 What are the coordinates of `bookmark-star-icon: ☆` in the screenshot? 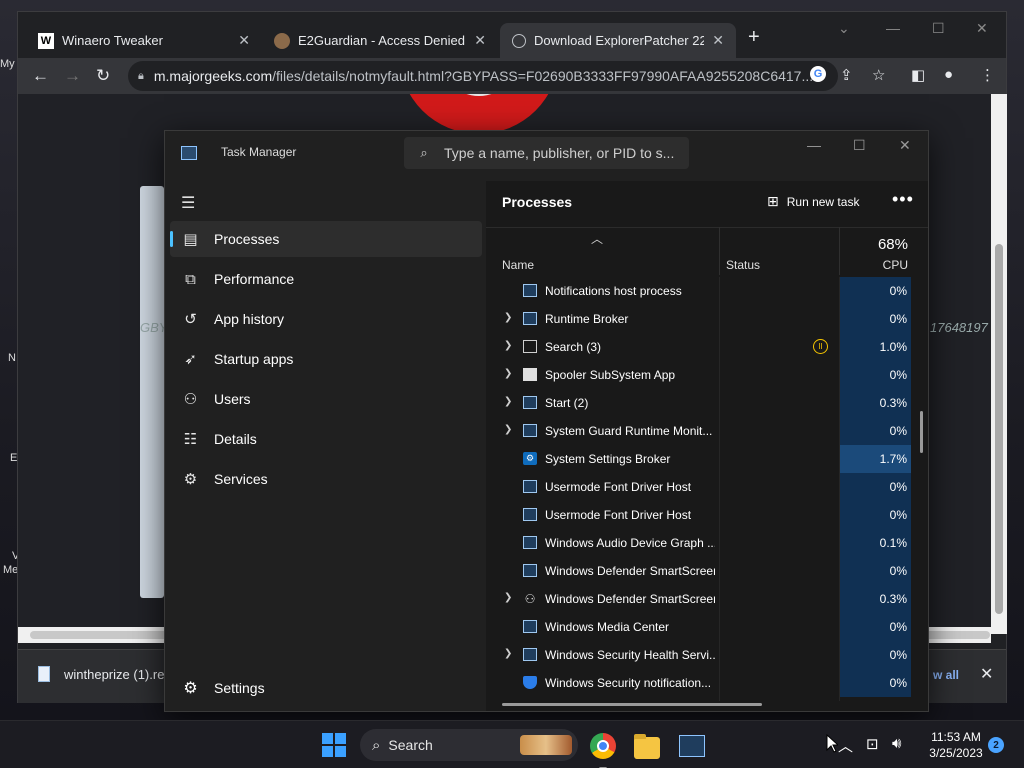 It's located at (878, 75).